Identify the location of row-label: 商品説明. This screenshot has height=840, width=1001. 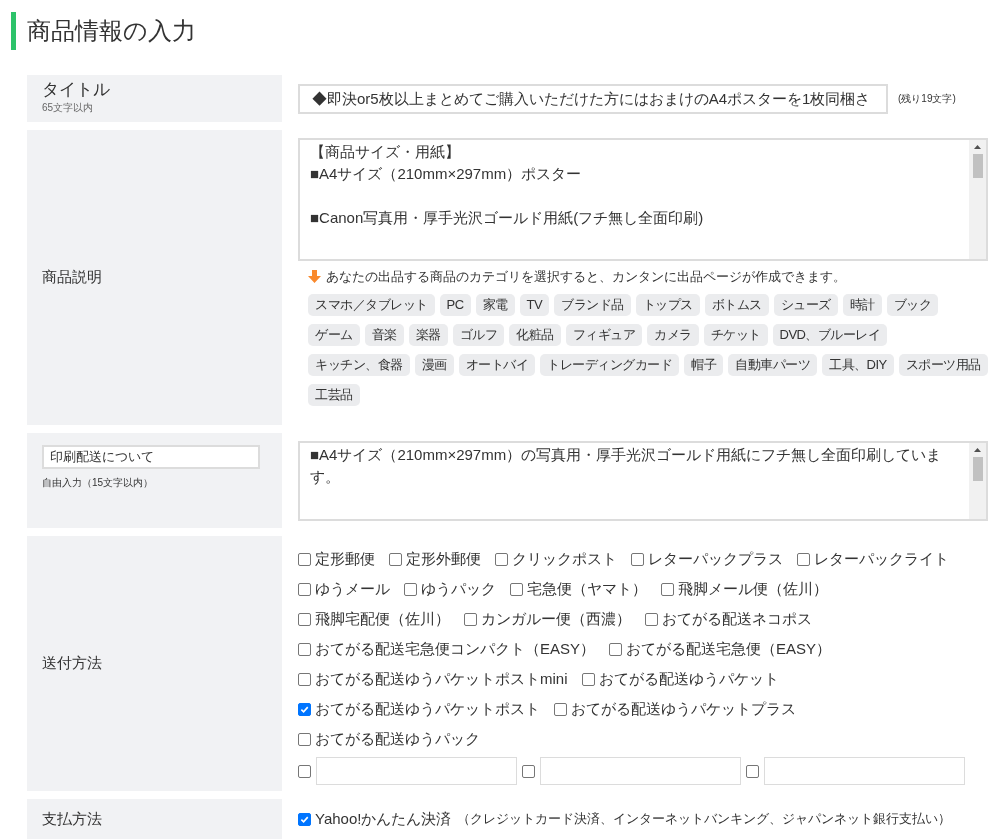
(72, 277).